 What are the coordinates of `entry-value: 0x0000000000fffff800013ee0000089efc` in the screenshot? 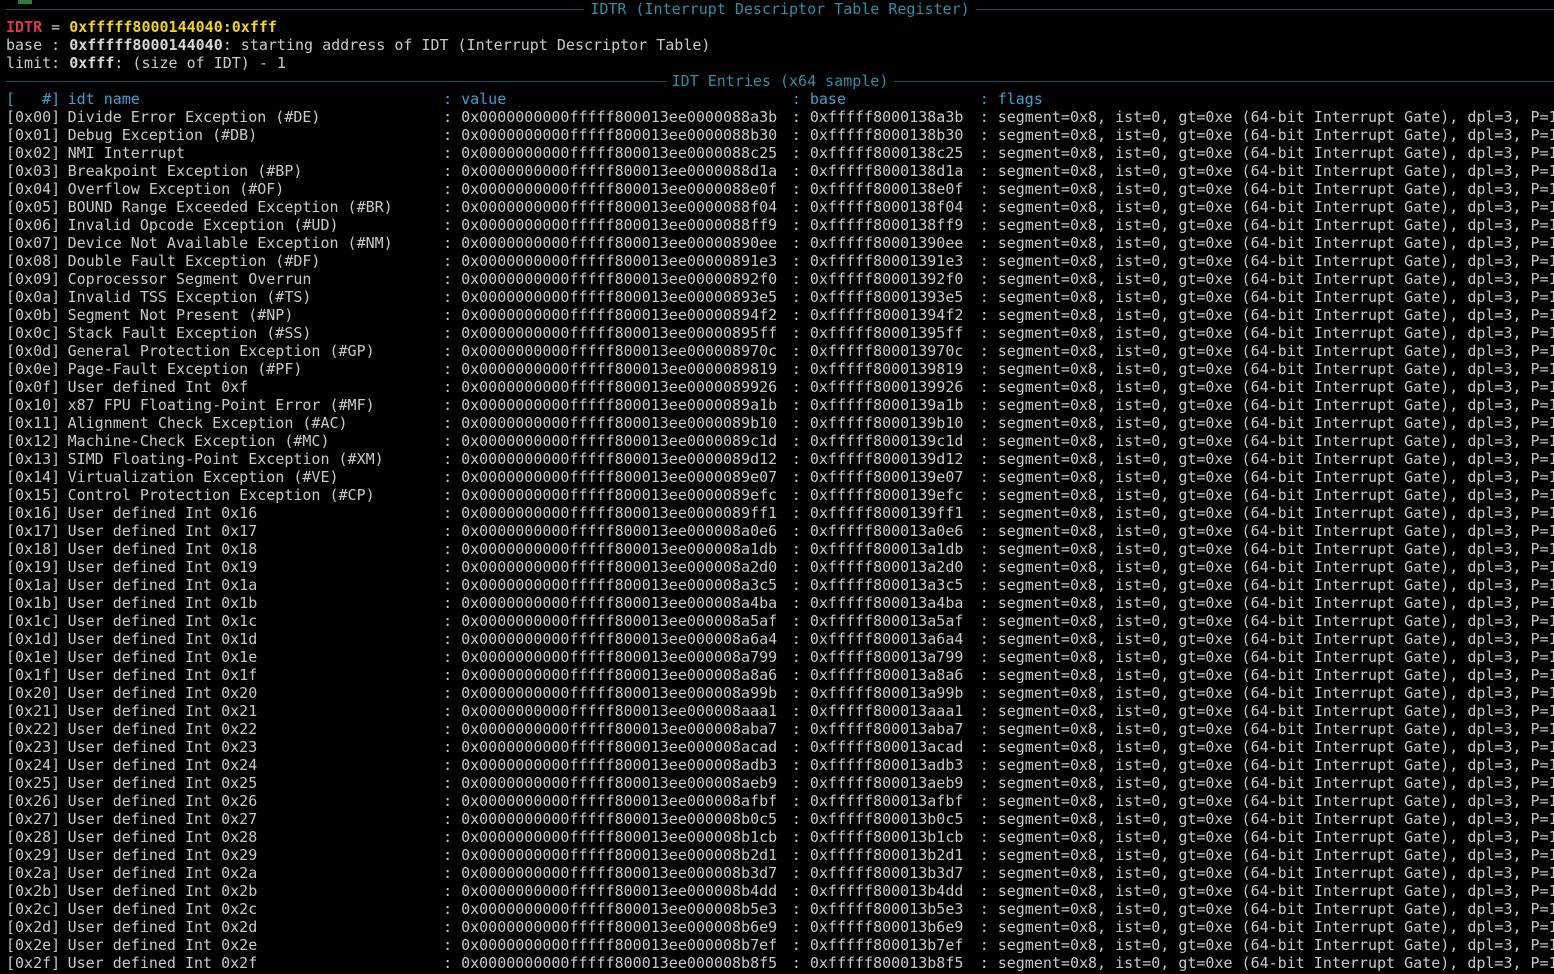 It's located at (619, 495).